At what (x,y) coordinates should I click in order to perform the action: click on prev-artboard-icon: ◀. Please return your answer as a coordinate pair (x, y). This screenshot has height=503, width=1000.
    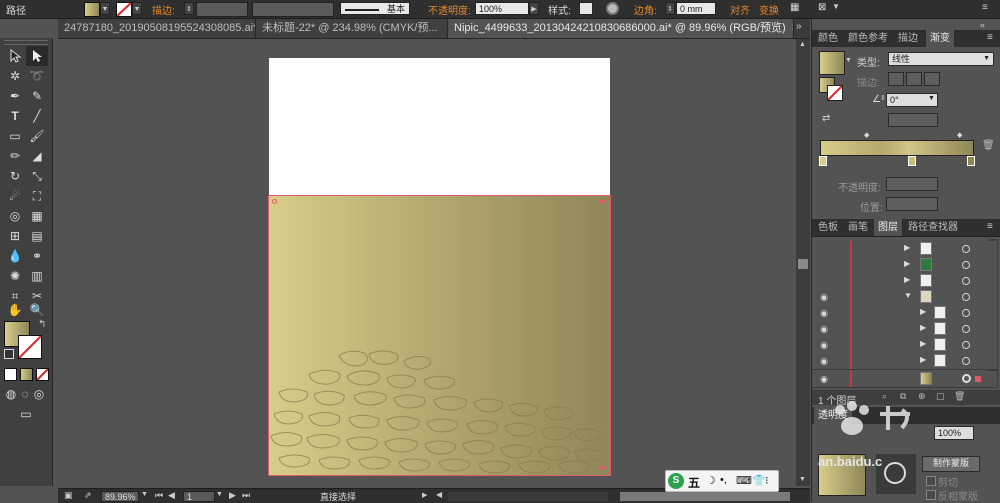
    Looking at the image, I should click on (171, 495).